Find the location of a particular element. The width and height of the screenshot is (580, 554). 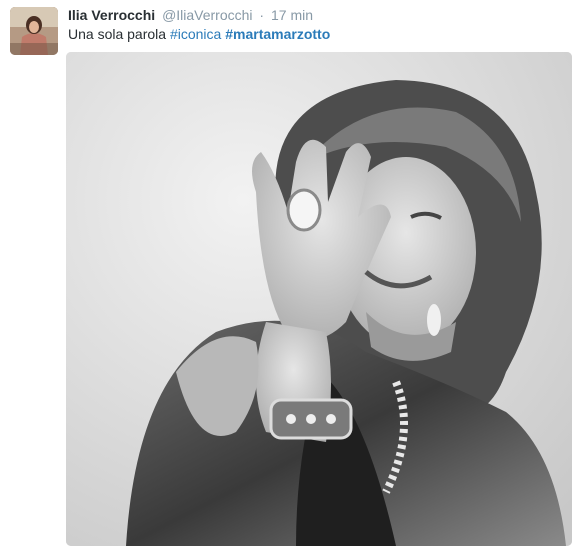

hashtag-iconica: #iconica is located at coordinates (195, 34).